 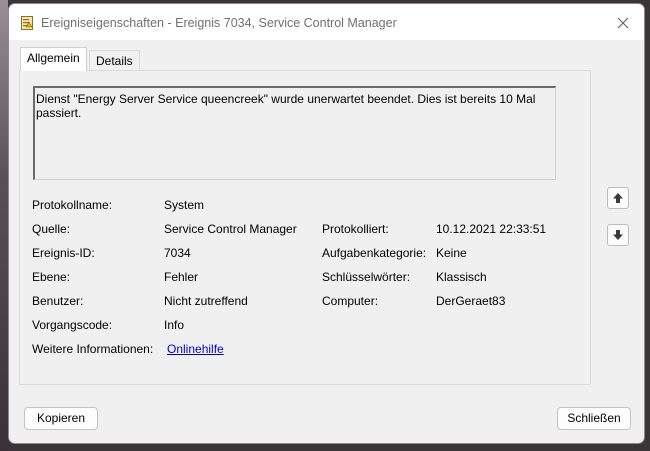 What do you see at coordinates (594, 418) in the screenshot?
I see `close-dialog-button: Schließen` at bounding box center [594, 418].